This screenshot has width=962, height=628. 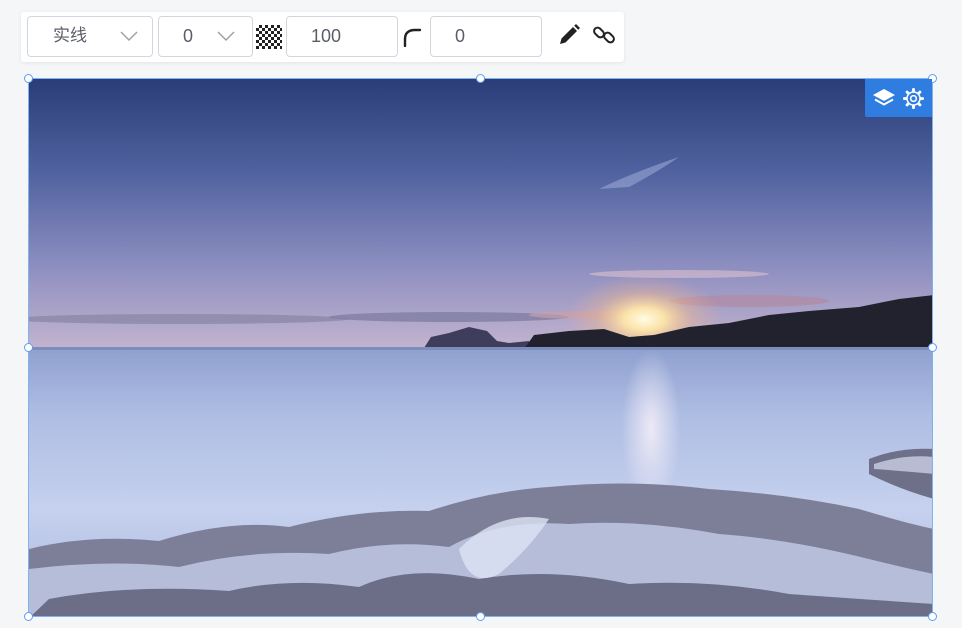 I want to click on link-icon, so click(x=604, y=35).